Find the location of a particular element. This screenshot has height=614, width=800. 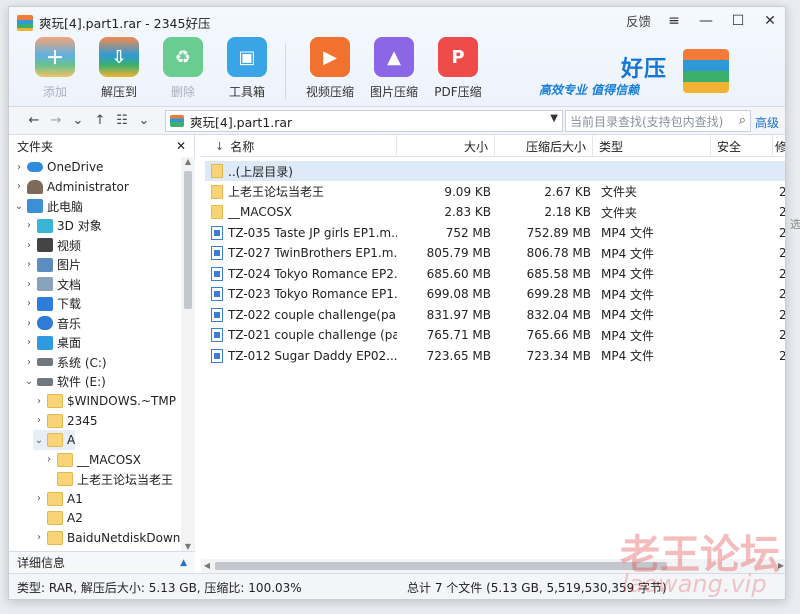

tree-item: › 音乐 is located at coordinates (52, 323).